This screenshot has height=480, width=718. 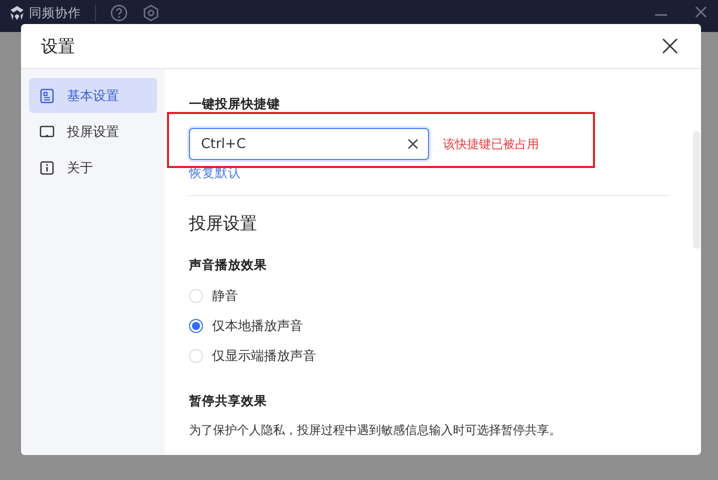 What do you see at coordinates (223, 224) in the screenshot?
I see `section-title: 投屏设置` at bounding box center [223, 224].